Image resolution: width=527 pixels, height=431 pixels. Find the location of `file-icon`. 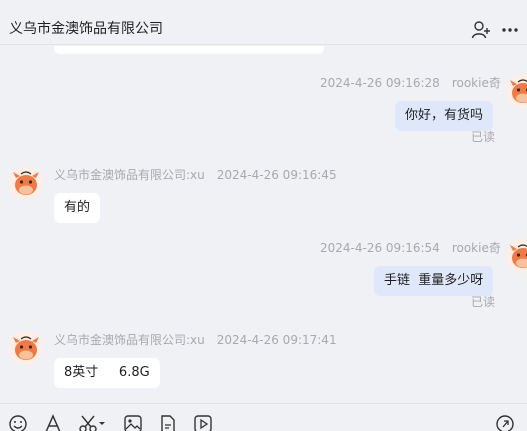

file-icon is located at coordinates (168, 422).